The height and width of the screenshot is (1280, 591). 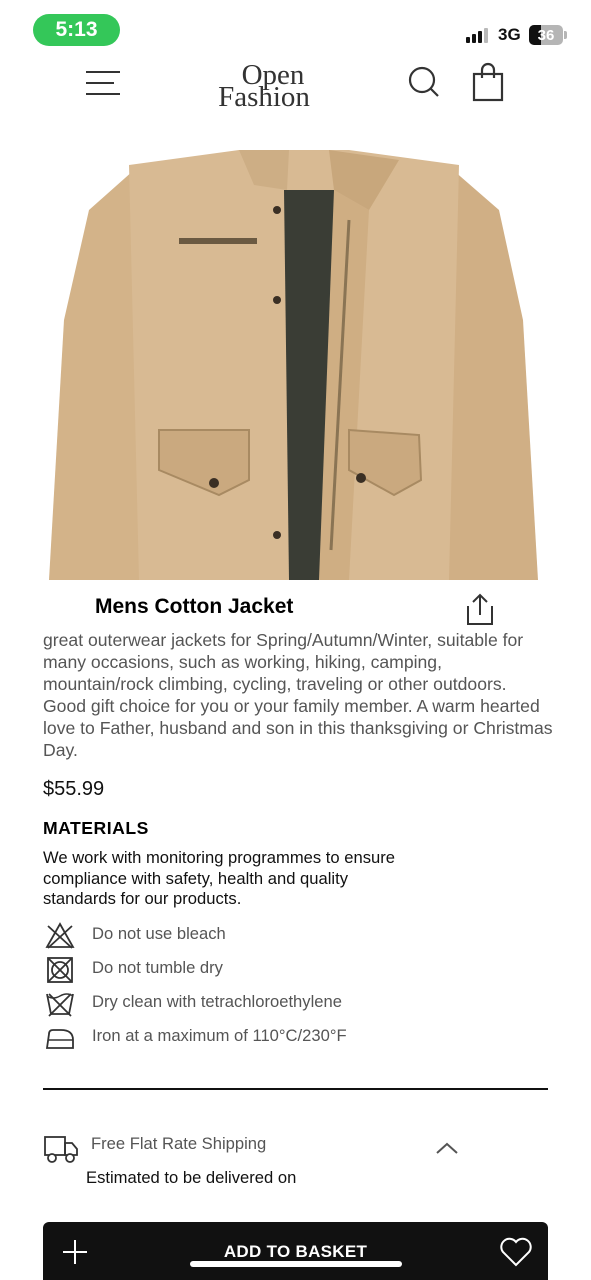 I want to click on no-tumble-dry-icon, so click(x=60, y=969).